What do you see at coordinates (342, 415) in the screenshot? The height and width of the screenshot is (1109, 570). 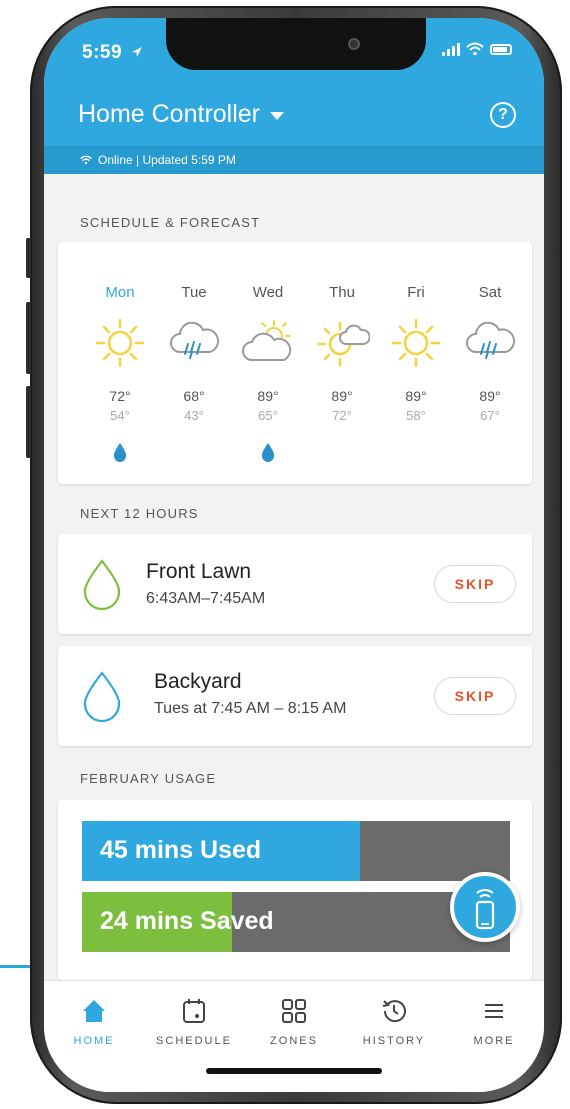 I see `low-temp: 72°` at bounding box center [342, 415].